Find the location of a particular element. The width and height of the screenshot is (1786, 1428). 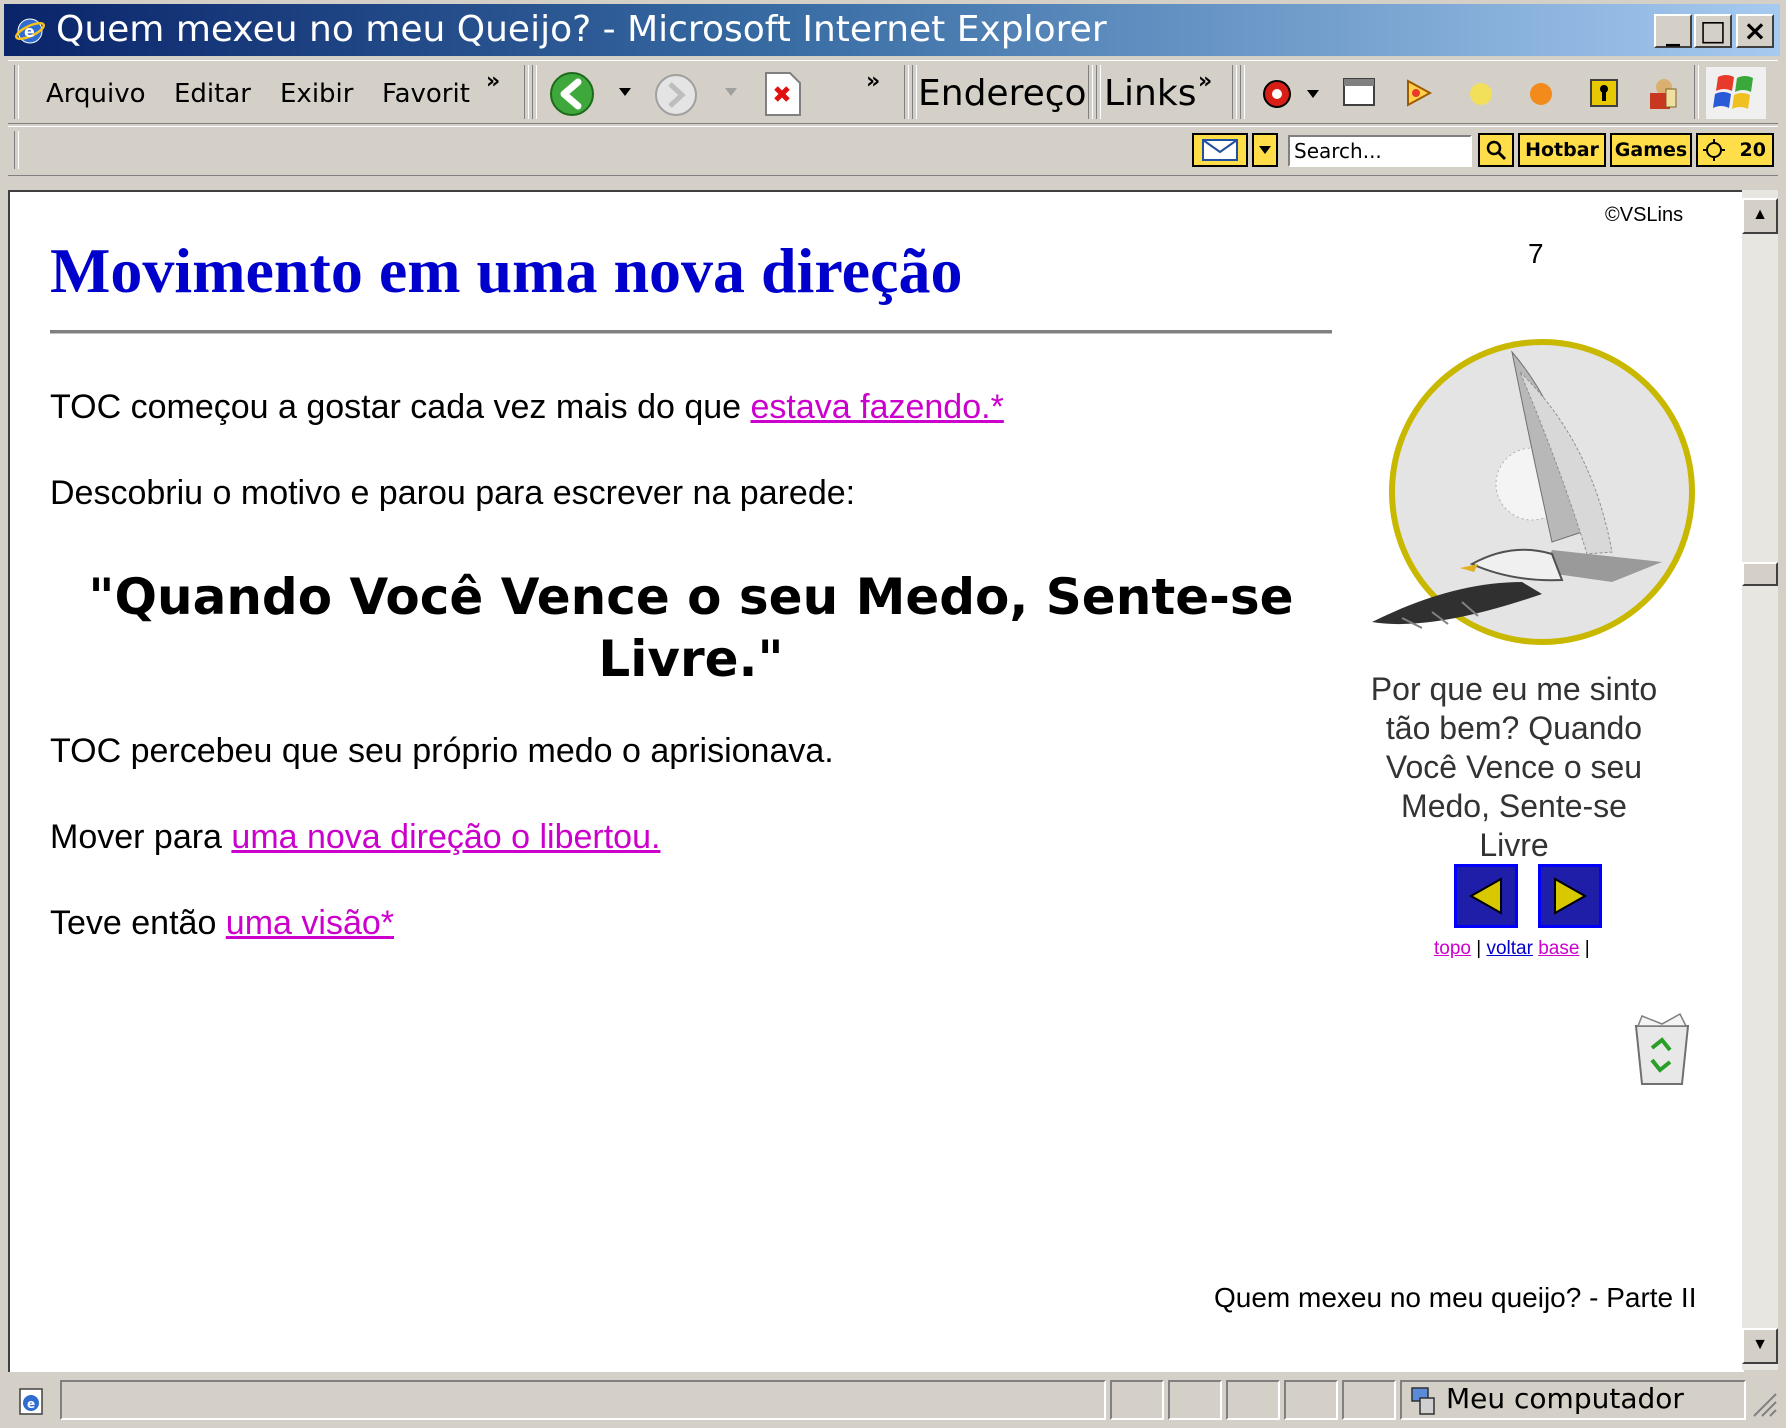

mail-dropdown-button is located at coordinates (1265, 150).